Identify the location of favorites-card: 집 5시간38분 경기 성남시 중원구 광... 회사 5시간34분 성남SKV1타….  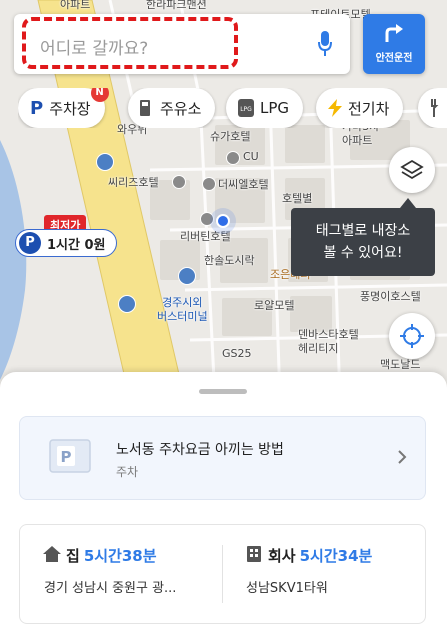
(222, 574).